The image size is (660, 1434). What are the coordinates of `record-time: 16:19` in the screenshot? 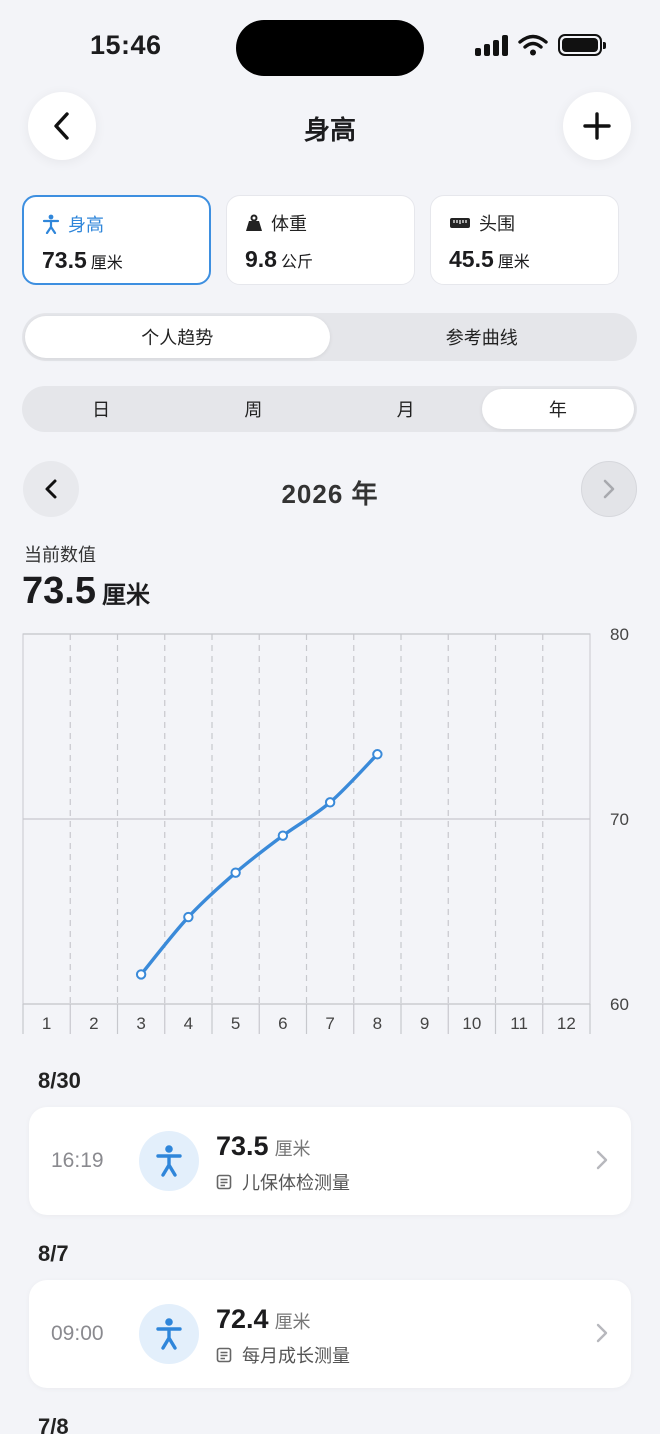 It's located at (77, 1160).